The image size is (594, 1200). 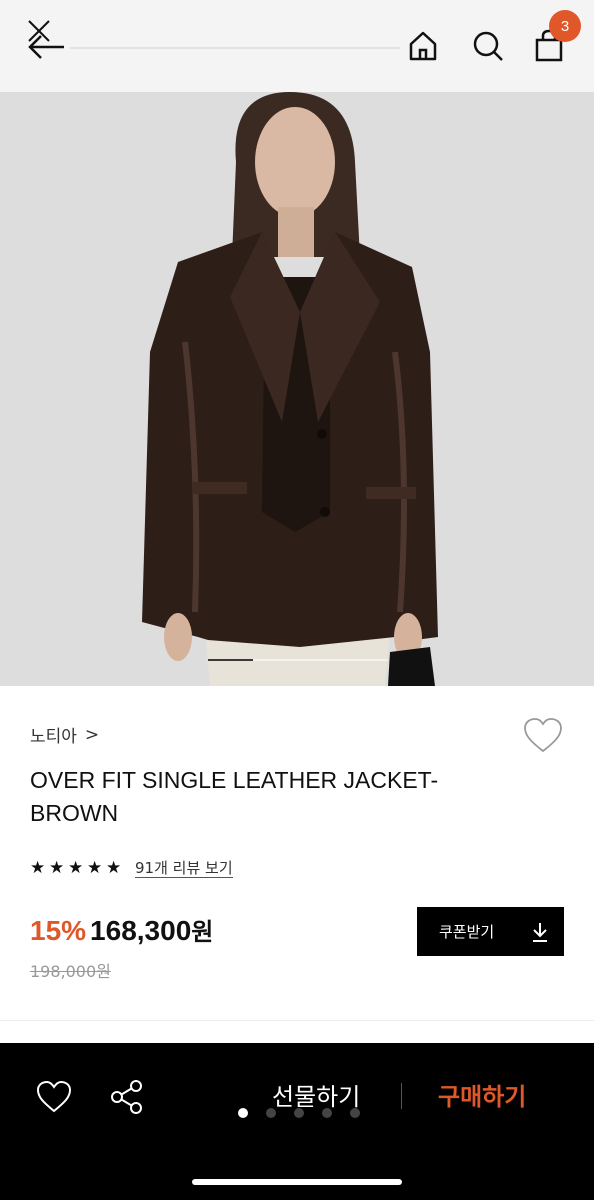 I want to click on rating-row: ★ ★ ★ ★ ★ 91개 리뷰 보기, so click(x=131, y=868).